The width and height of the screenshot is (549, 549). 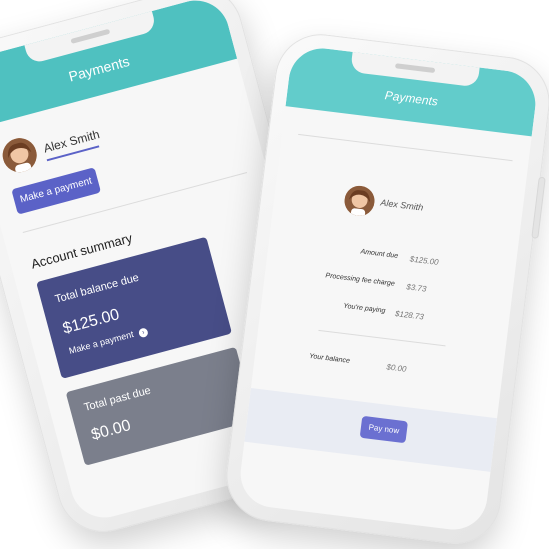 What do you see at coordinates (409, 315) in the screenshot?
I see `row-value: $128.73` at bounding box center [409, 315].